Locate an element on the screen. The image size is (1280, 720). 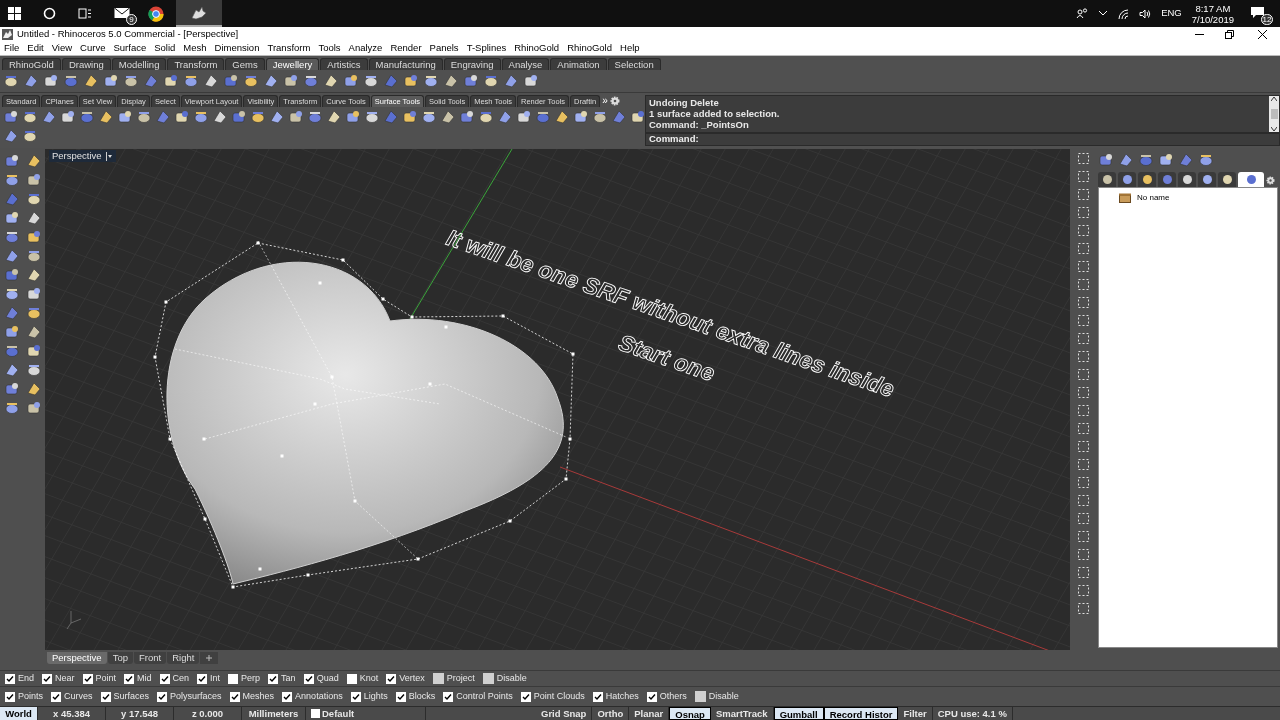
minimize-icon is located at coordinates (1199, 34).